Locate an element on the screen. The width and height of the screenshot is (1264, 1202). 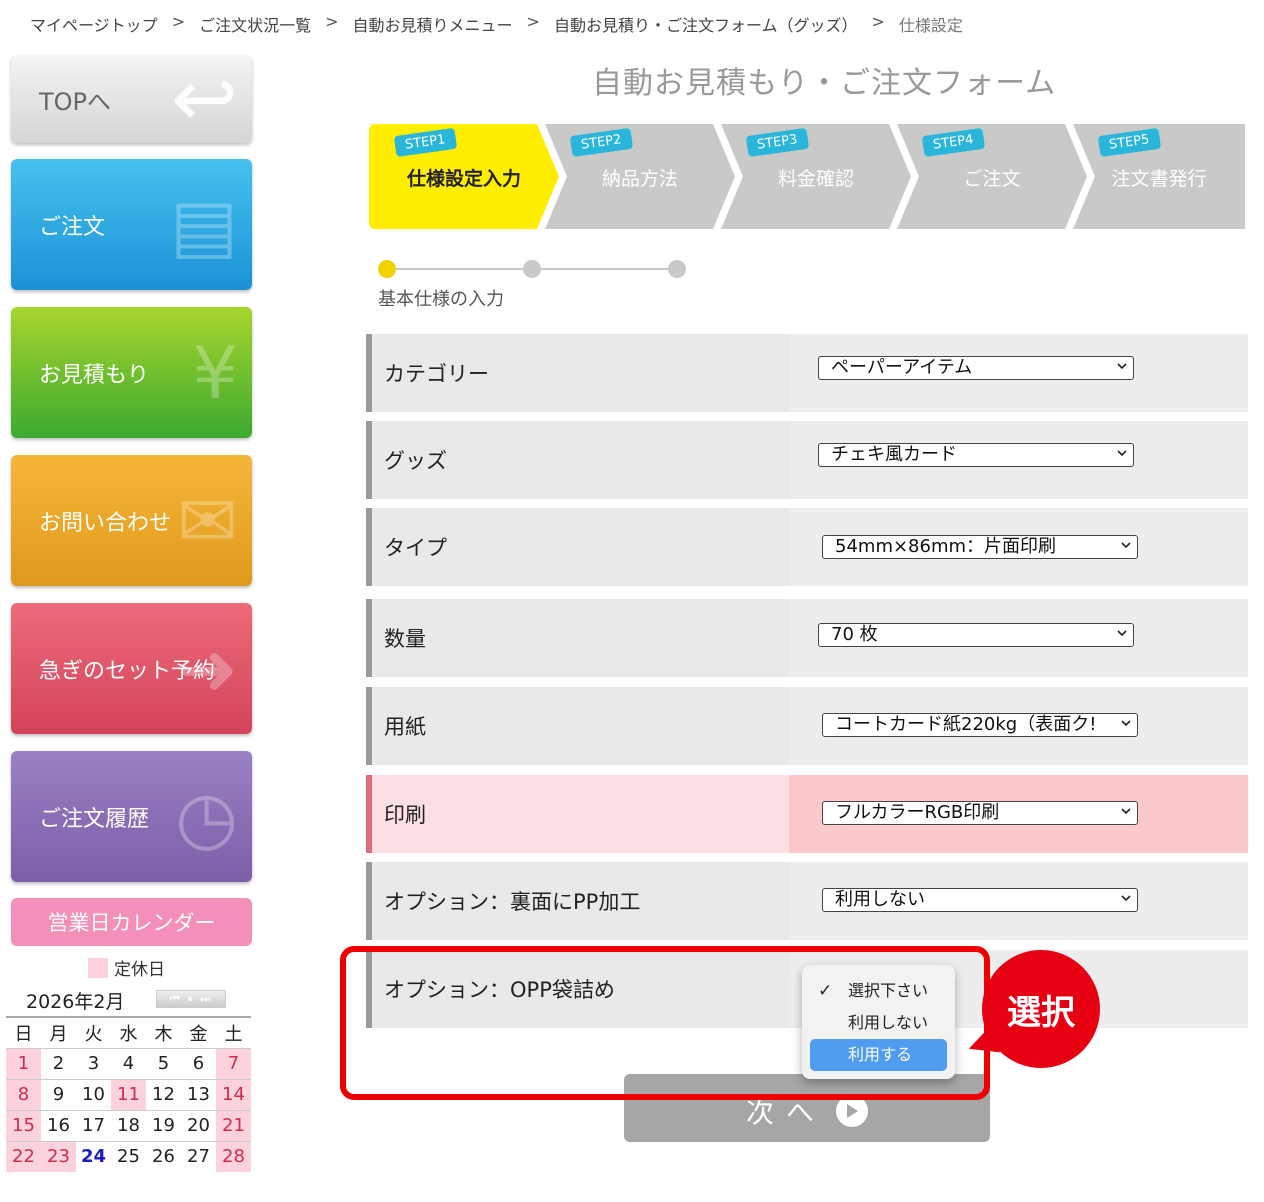
row-pp-option: オプション：裏面にPP加工 利用しない is located at coordinates (807, 901).